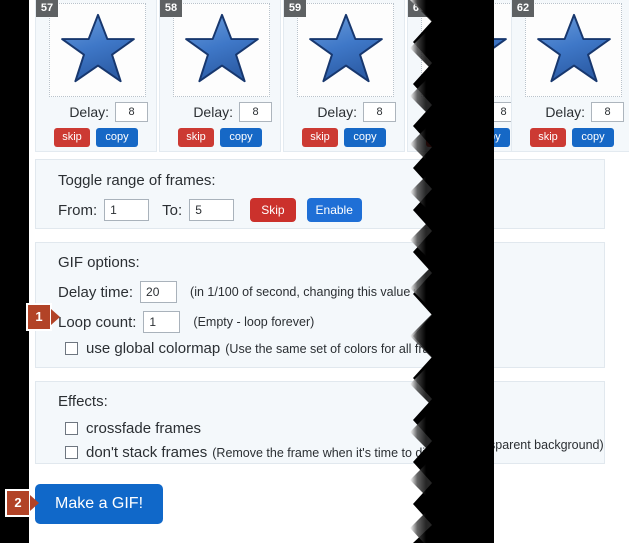 The image size is (629, 546). I want to click on crossfade-frames-label: crossfade frames, so click(144, 428).